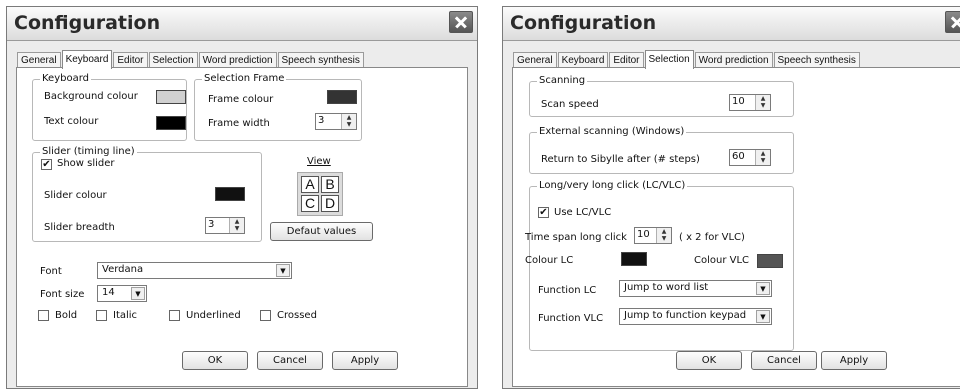 This screenshot has height=389, width=960. I want to click on background-colour-swatch, so click(171, 97).